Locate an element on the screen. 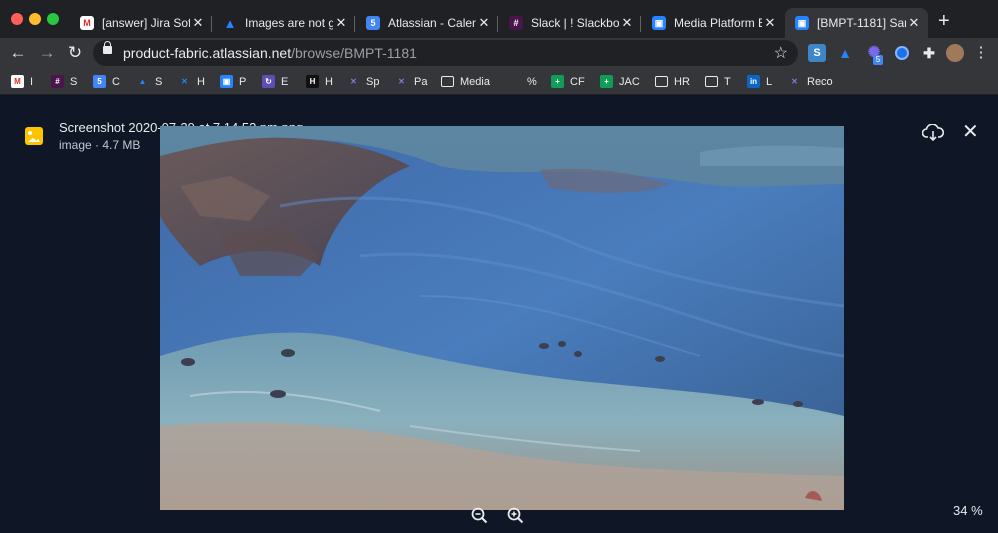  bookmark-item: + JAC is located at coordinates (620, 81).